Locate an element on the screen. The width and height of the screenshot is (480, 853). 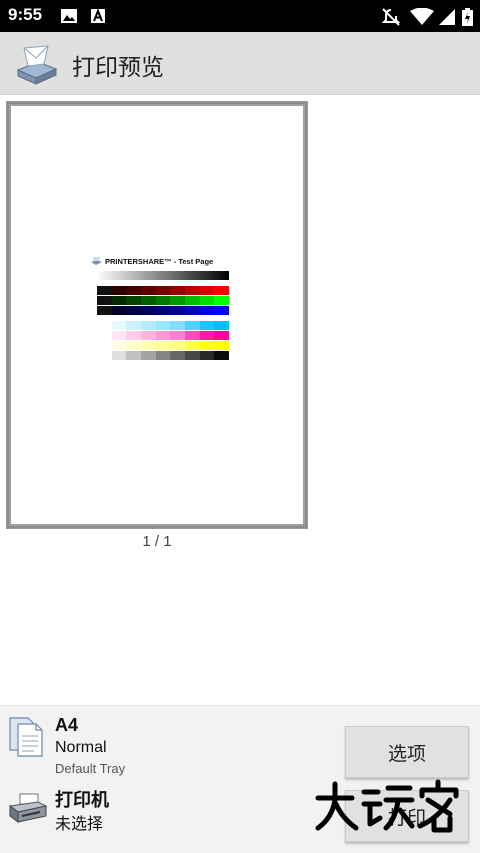
color-row-blue is located at coordinates (160, 310).